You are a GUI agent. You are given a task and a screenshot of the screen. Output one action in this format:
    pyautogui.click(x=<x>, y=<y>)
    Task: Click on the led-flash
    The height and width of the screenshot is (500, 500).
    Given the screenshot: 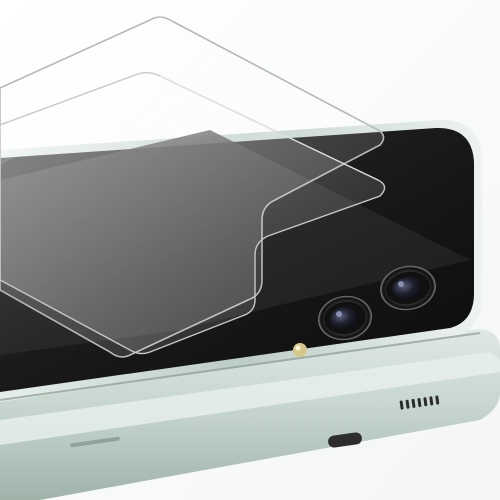 What is the action you would take?
    pyautogui.click(x=300, y=350)
    